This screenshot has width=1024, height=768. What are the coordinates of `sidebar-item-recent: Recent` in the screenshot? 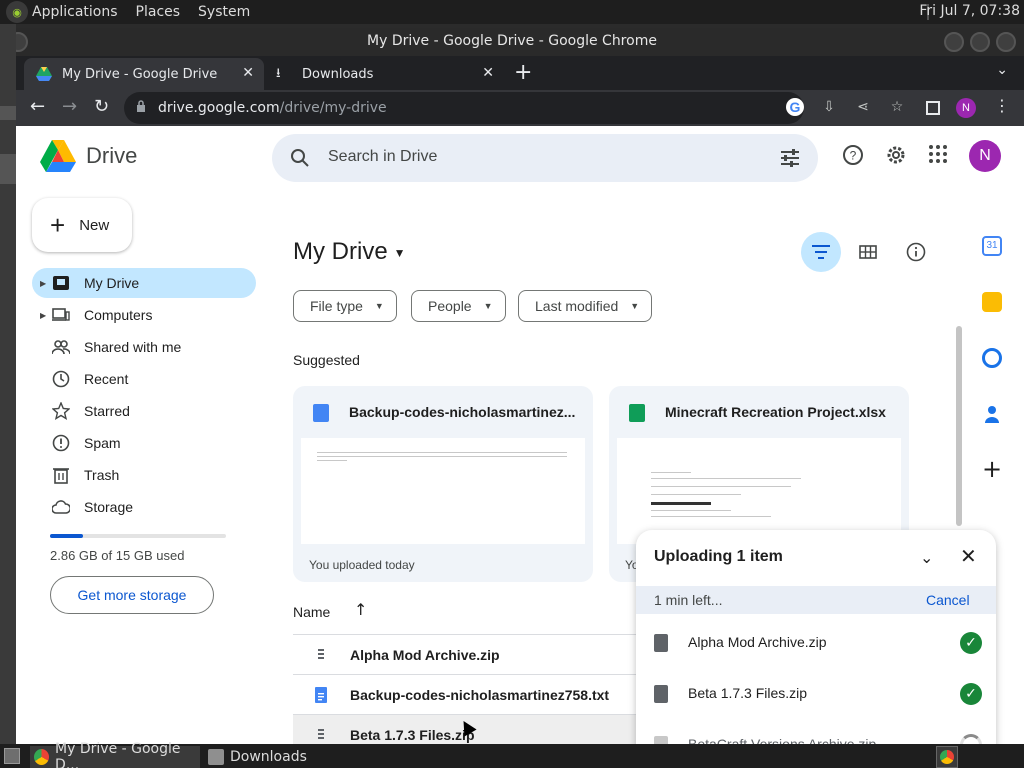 It's located at (144, 379).